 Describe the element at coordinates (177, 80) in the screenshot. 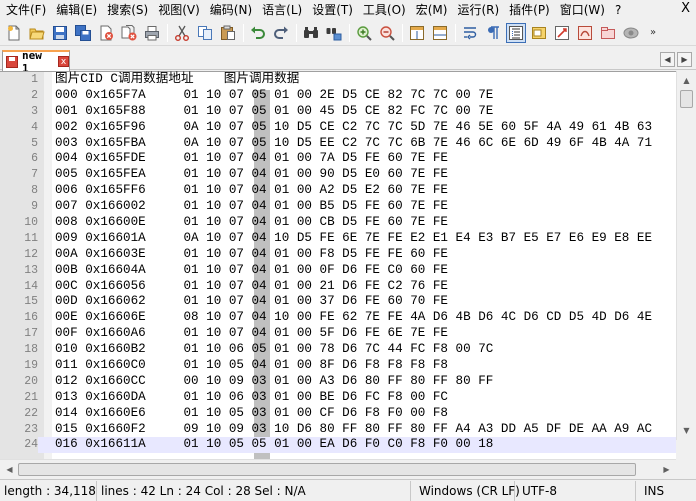

I see `line-text: 图片CID C调用数据地址 图片调用数据` at that location.